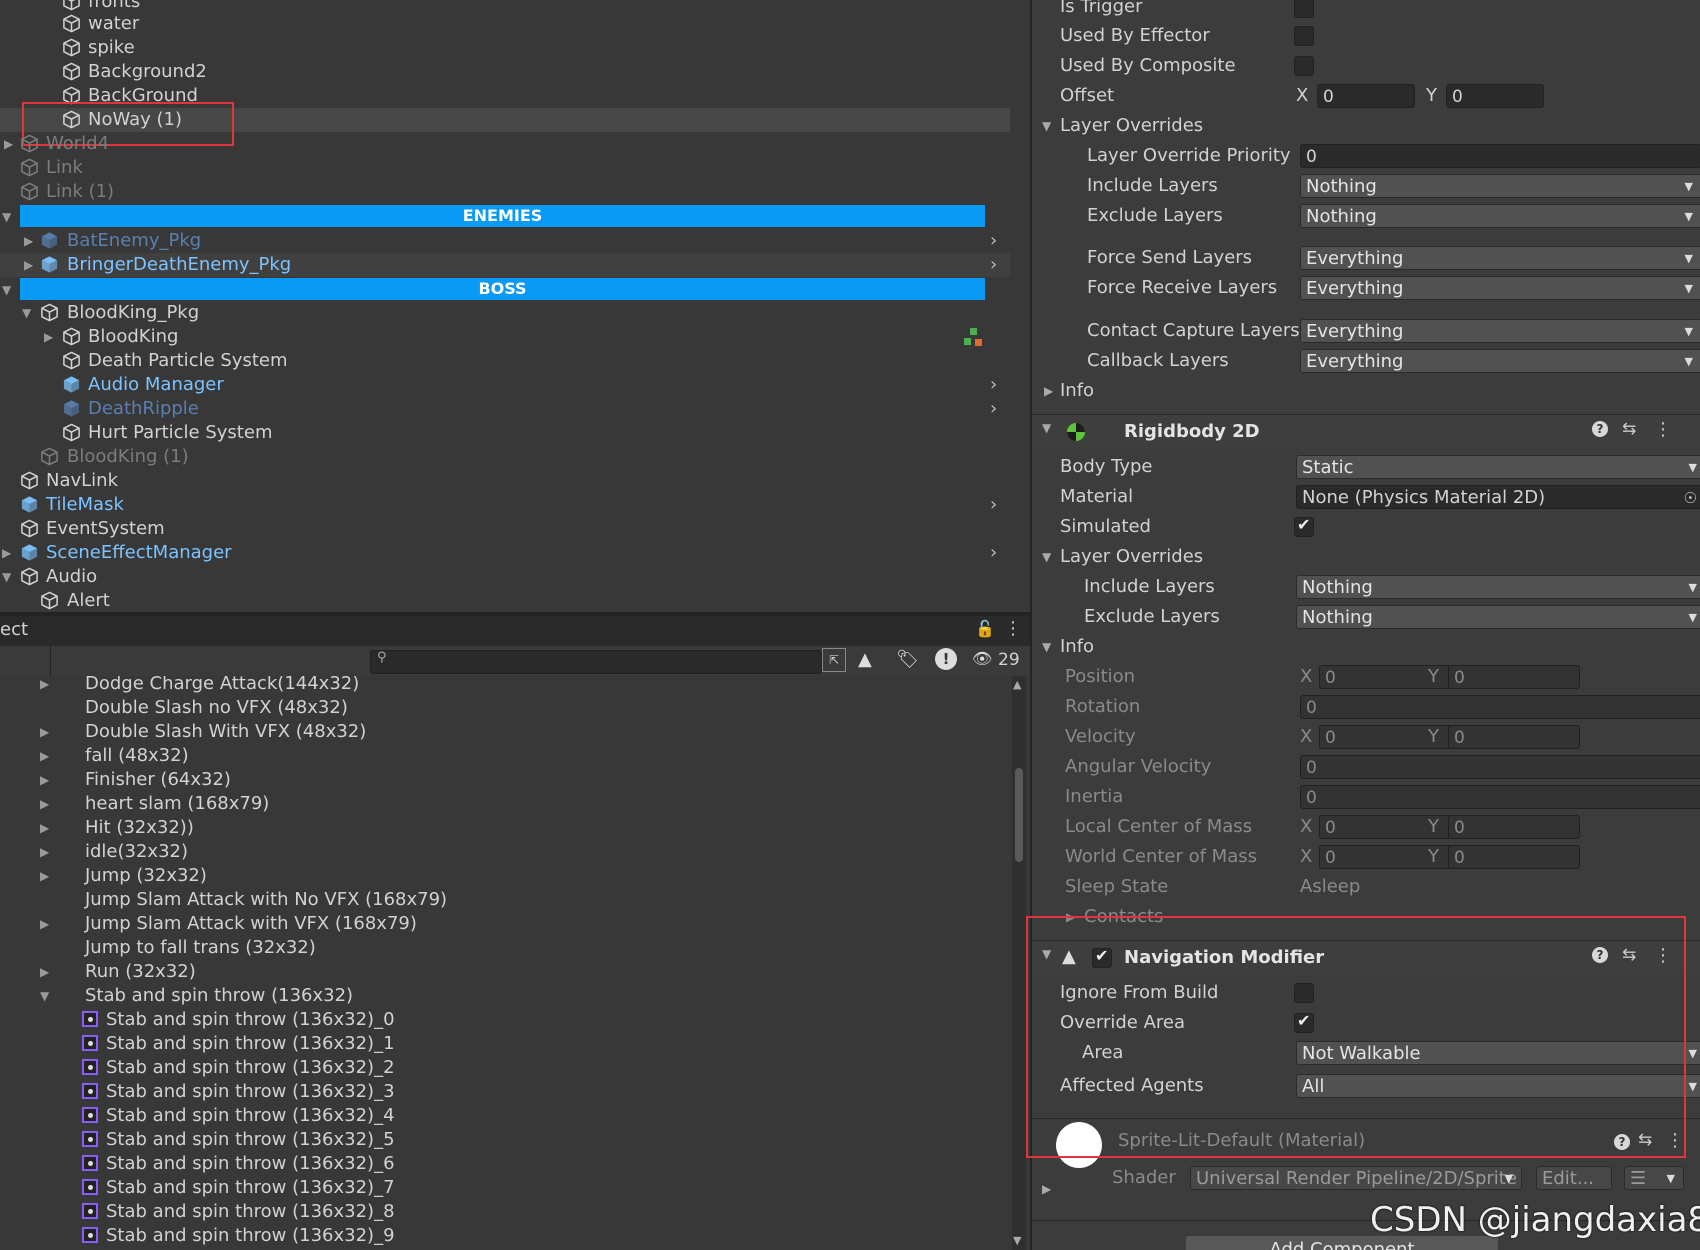 The image size is (1700, 1250). What do you see at coordinates (1304, 9) in the screenshot?
I see `is-trigger-checkbox` at bounding box center [1304, 9].